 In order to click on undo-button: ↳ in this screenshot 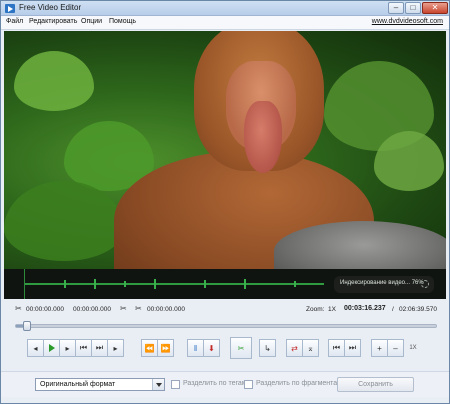, I will do `click(267, 348)`.